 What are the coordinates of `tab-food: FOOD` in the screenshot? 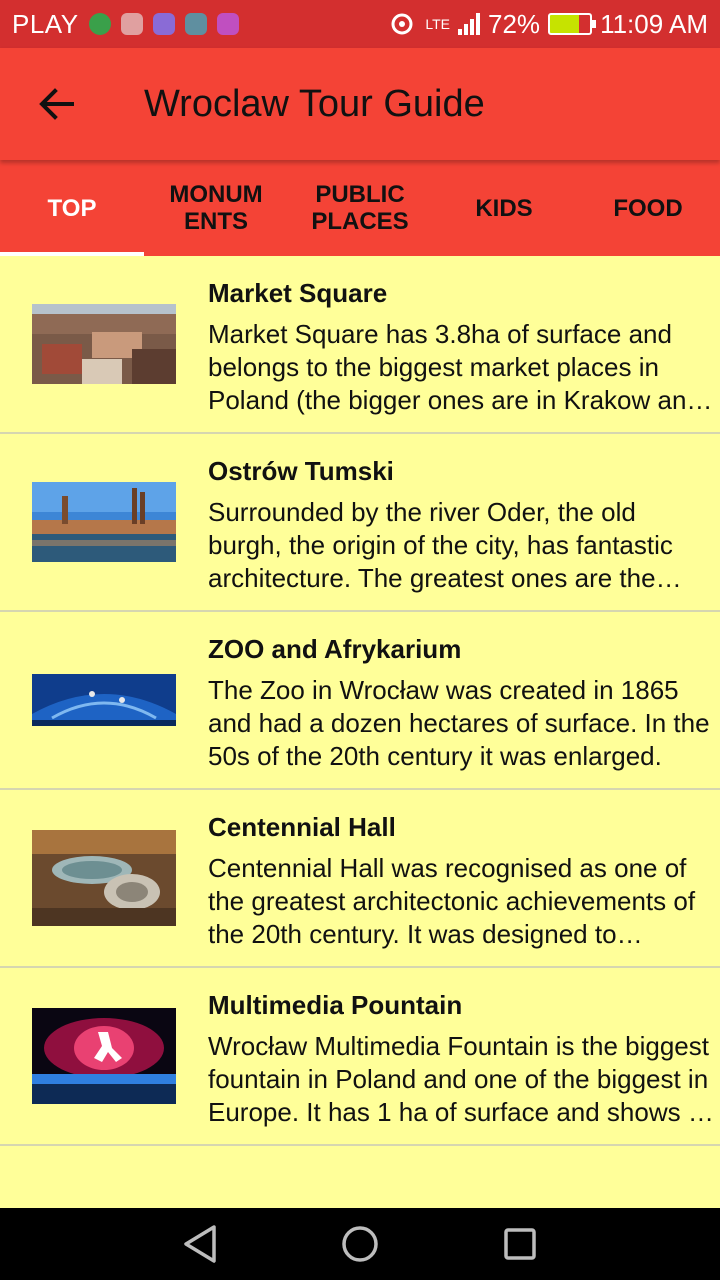 It's located at (648, 208).